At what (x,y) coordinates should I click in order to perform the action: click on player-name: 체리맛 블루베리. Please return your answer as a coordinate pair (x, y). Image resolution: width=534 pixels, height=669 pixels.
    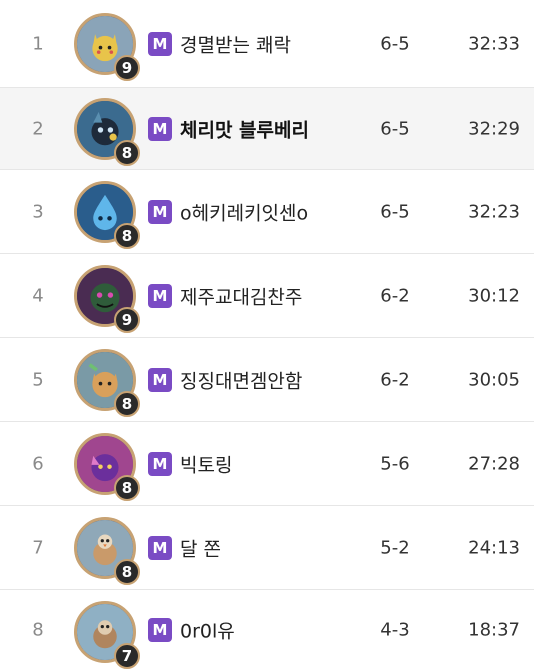
    Looking at the image, I should click on (244, 128).